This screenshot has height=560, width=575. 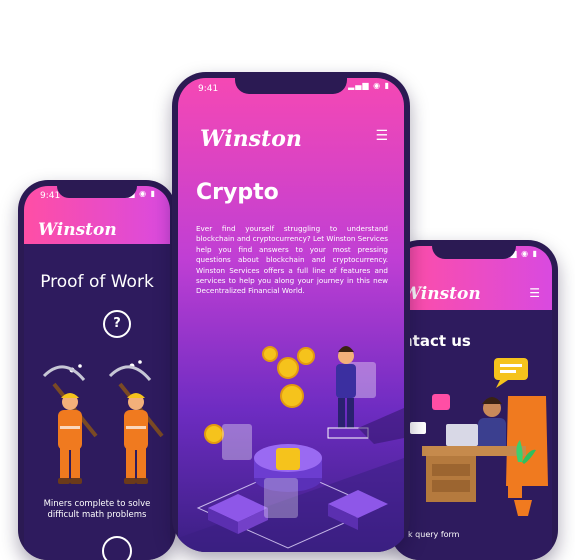 I want to click on help-icon: ?, so click(x=117, y=324).